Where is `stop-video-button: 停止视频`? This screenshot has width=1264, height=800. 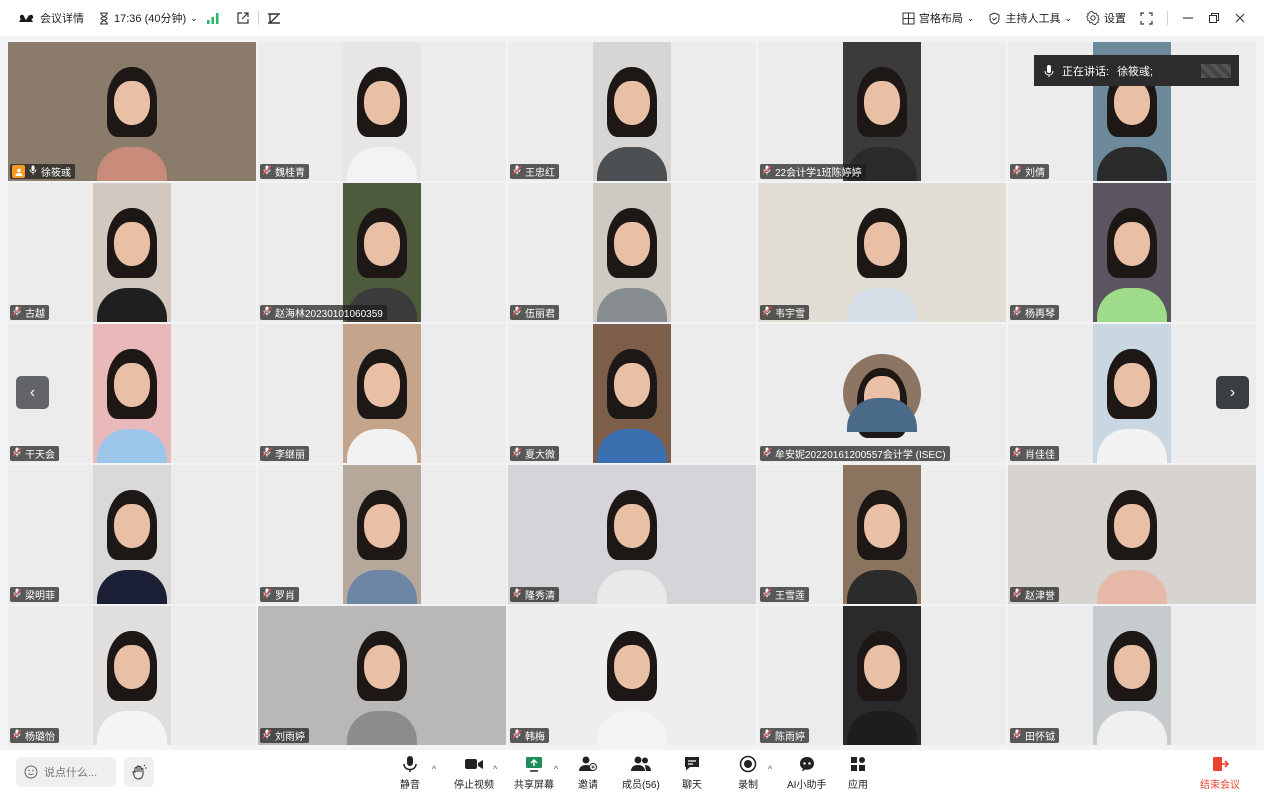 stop-video-button: 停止视频 is located at coordinates (474, 773).